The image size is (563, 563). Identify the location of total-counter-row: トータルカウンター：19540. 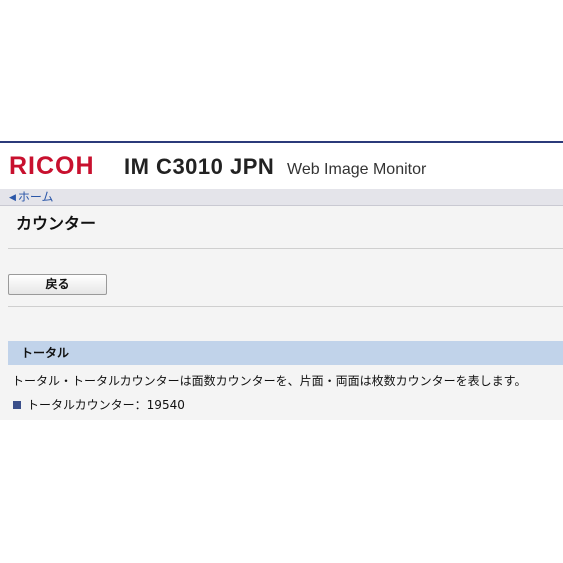
(99, 405).